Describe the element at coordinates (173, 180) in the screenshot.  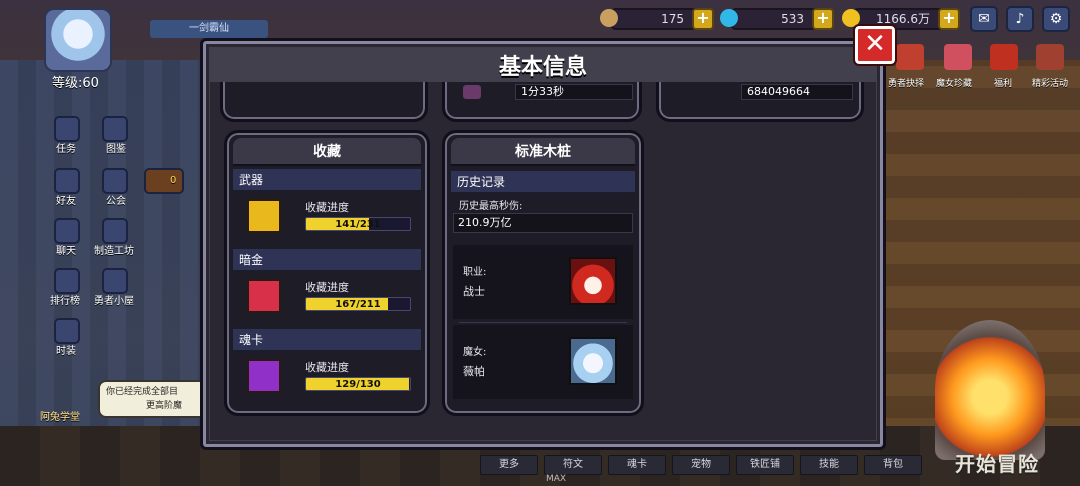
I see `weapon-count: 0` at that location.